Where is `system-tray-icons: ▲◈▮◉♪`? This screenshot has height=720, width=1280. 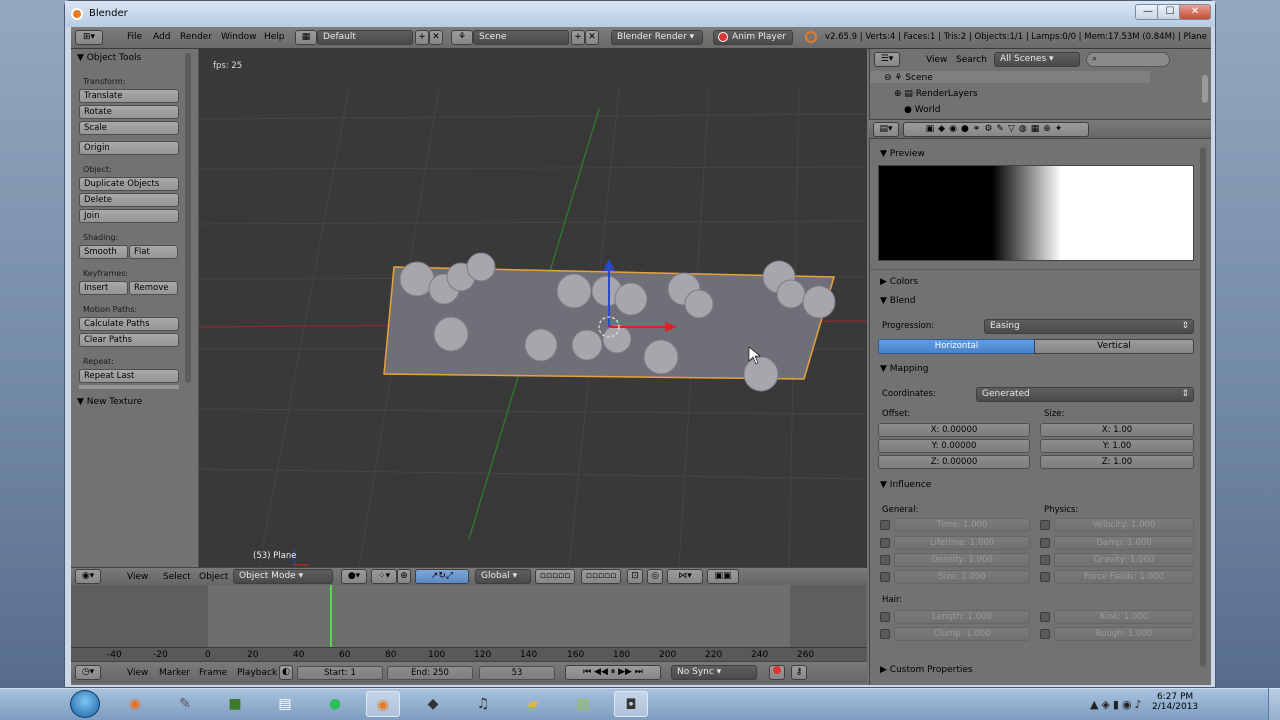 system-tray-icons: ▲◈▮◉♪ is located at coordinates (1117, 704).